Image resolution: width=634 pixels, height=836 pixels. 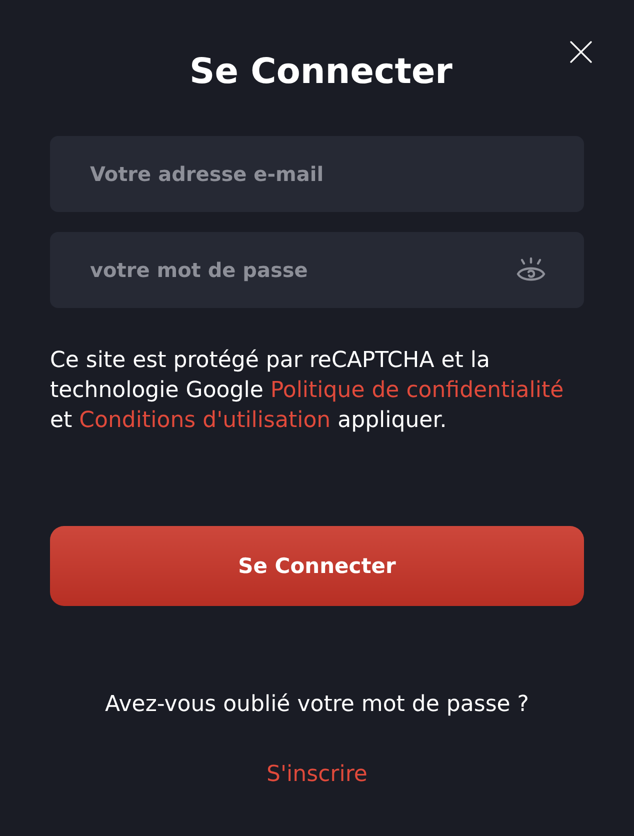 I want to click on signup-link: S'inscrire, so click(x=317, y=775).